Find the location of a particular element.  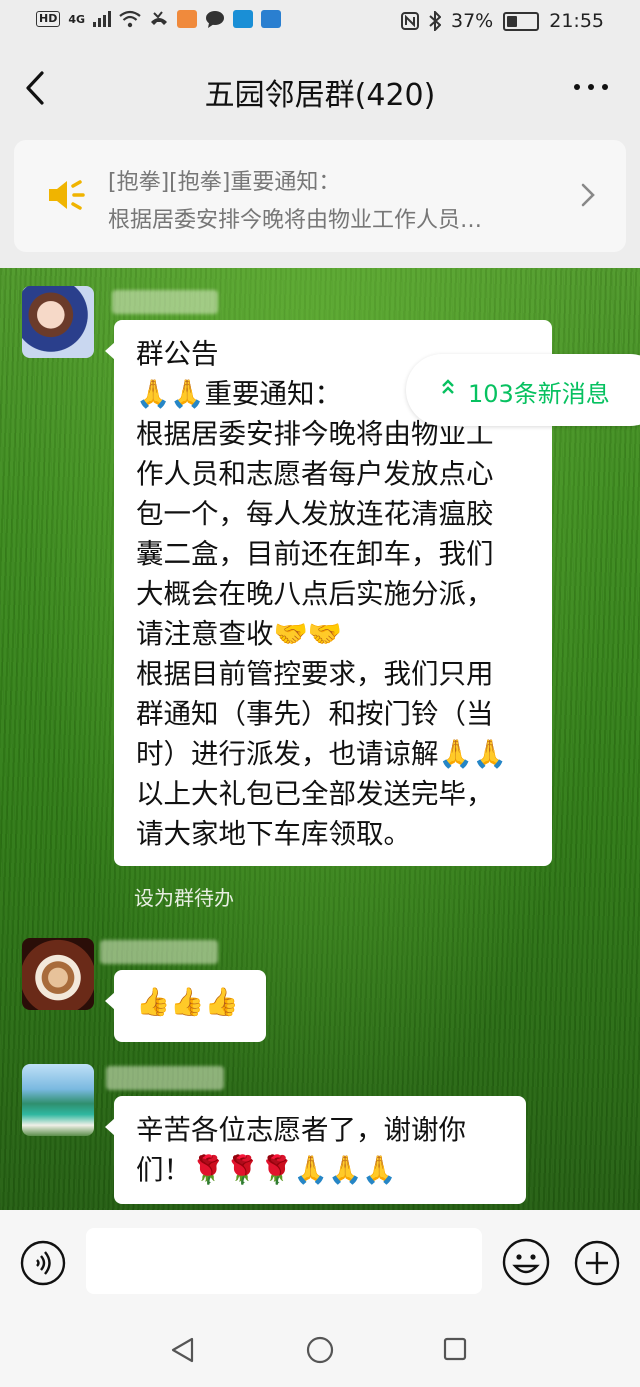

message-line: 大概会在晚八点后实施分派， is located at coordinates (315, 594).